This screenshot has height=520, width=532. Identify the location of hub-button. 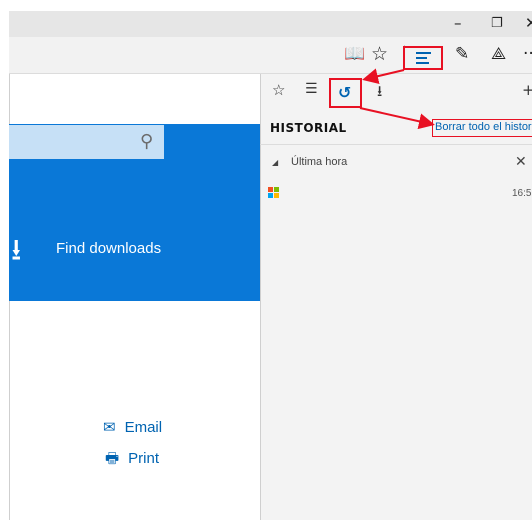
(423, 58).